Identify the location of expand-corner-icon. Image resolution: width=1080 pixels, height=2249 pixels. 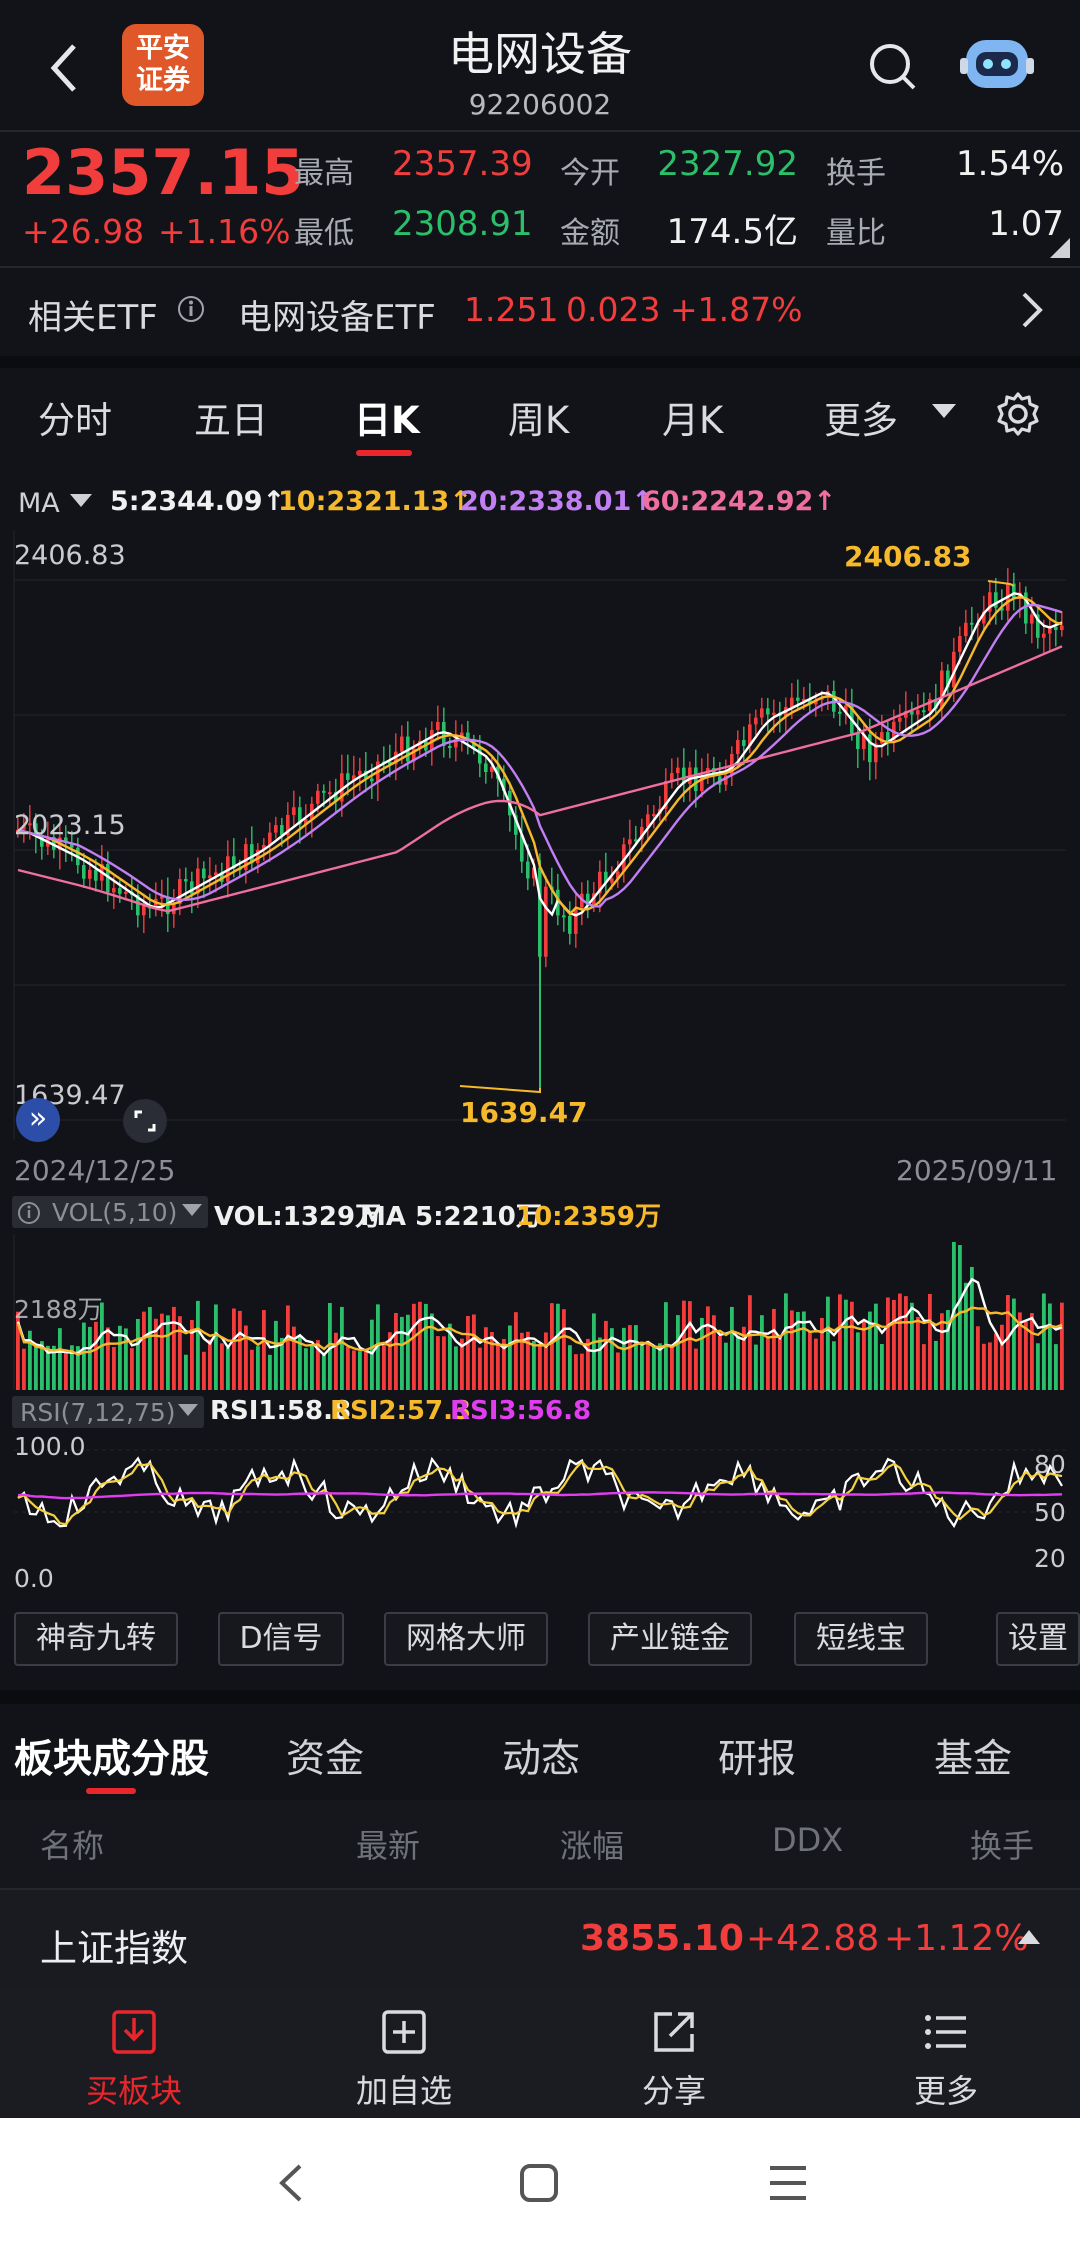
(1060, 248).